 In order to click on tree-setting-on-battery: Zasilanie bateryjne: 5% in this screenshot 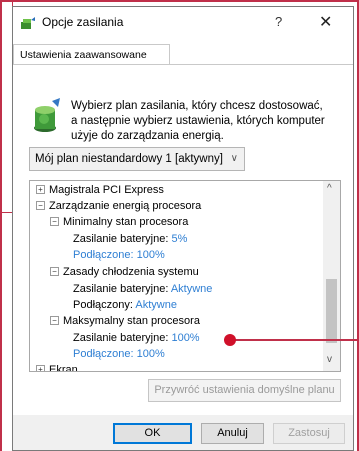, I will do `click(130, 241)`.